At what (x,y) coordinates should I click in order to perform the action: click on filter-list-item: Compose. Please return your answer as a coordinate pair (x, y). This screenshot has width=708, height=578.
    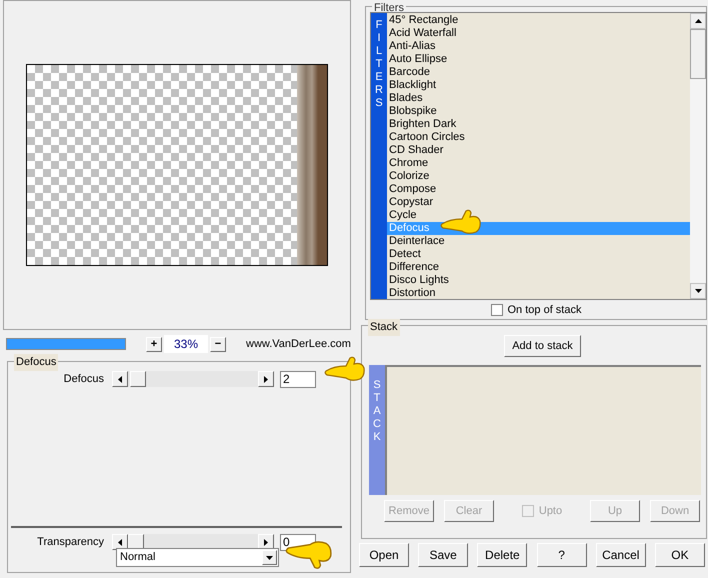
    Looking at the image, I should click on (538, 189).